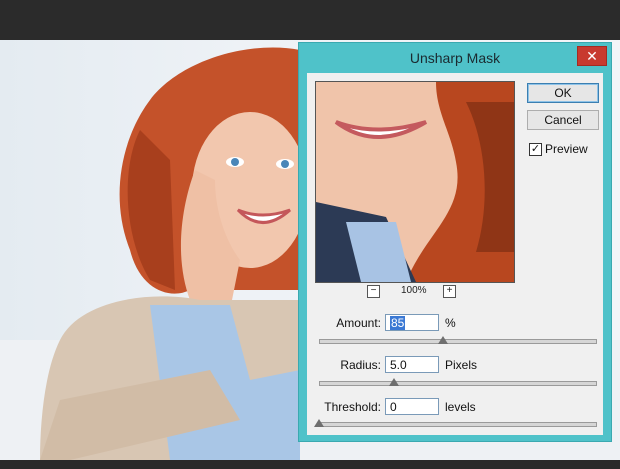  Describe the element at coordinates (449, 291) in the screenshot. I see `zoom-in-button: +` at that location.